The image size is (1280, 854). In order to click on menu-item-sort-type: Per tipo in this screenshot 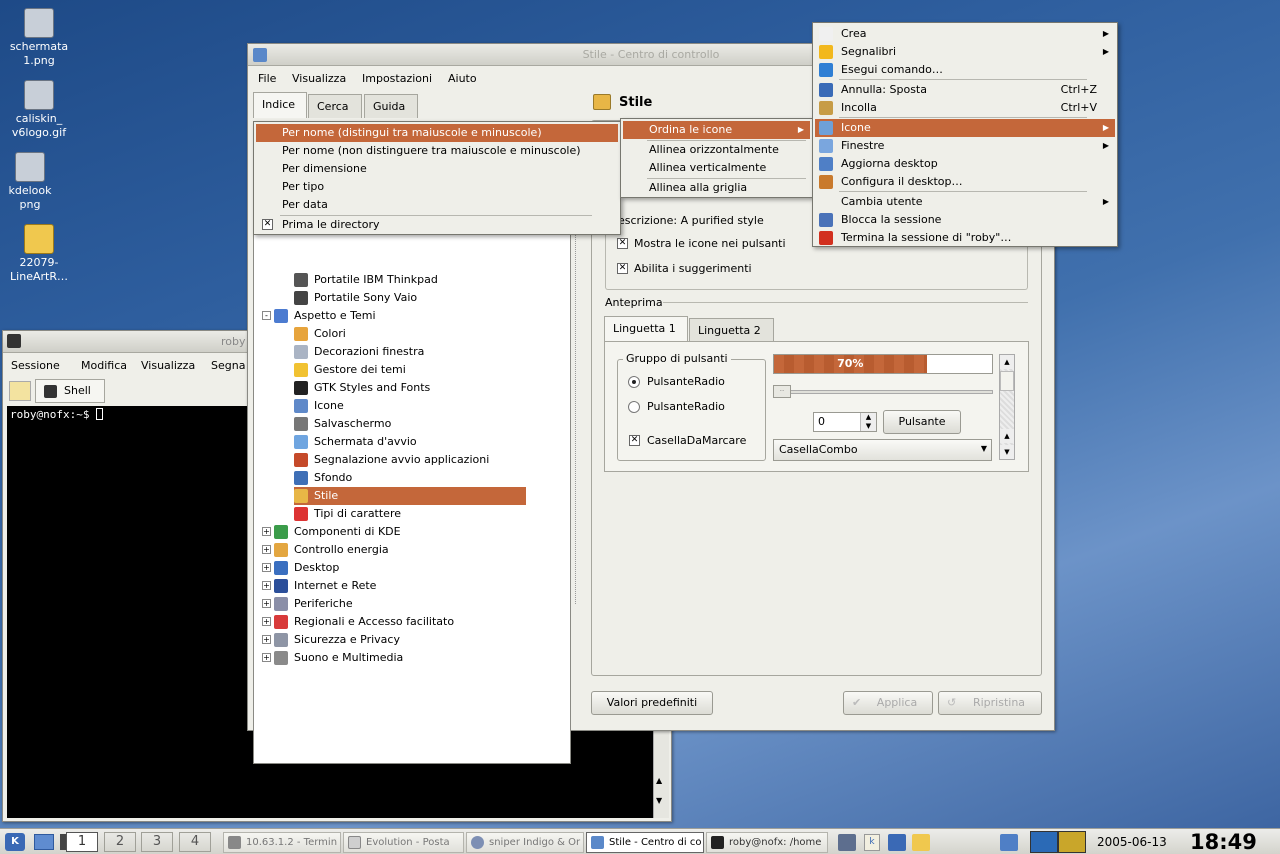, I will do `click(437, 187)`.